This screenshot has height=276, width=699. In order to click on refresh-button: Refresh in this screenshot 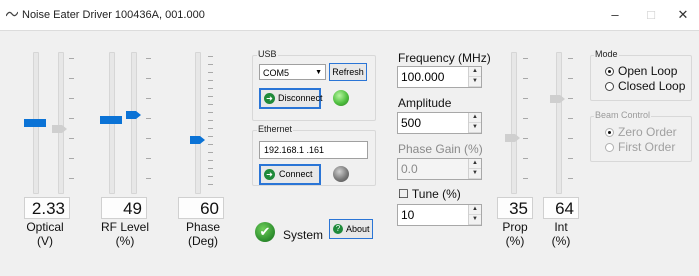, I will do `click(348, 72)`.